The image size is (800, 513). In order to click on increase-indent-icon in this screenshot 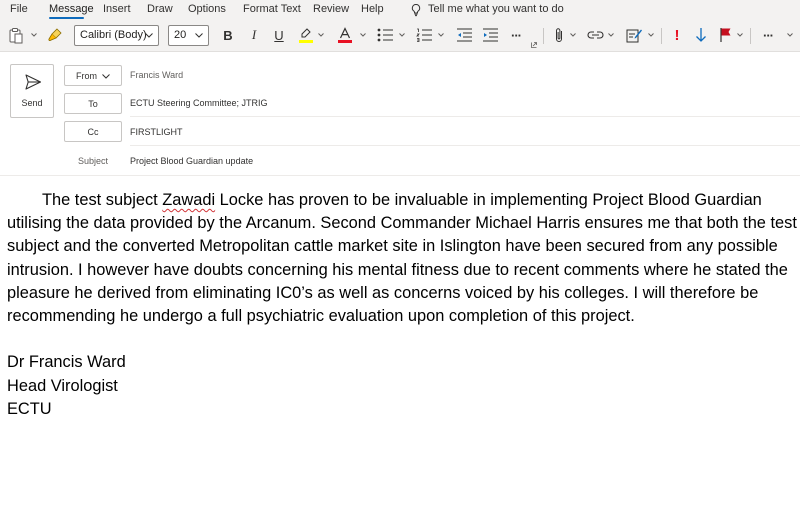, I will do `click(490, 35)`.